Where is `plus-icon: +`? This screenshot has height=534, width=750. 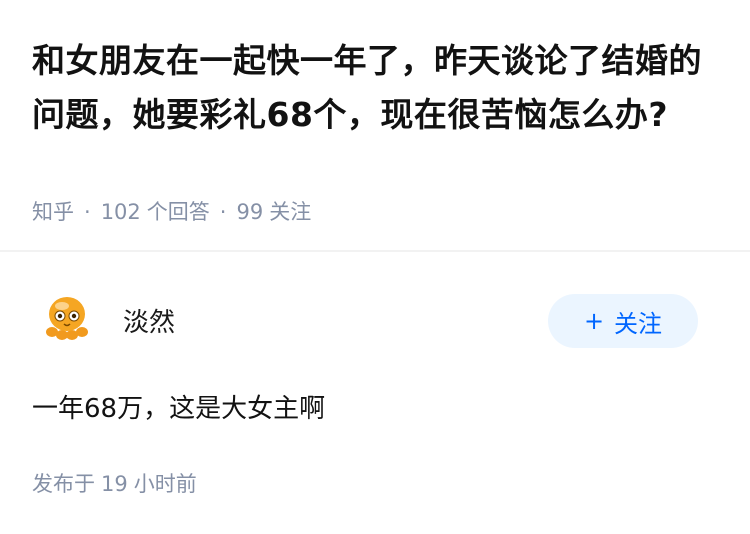 plus-icon: + is located at coordinates (594, 321).